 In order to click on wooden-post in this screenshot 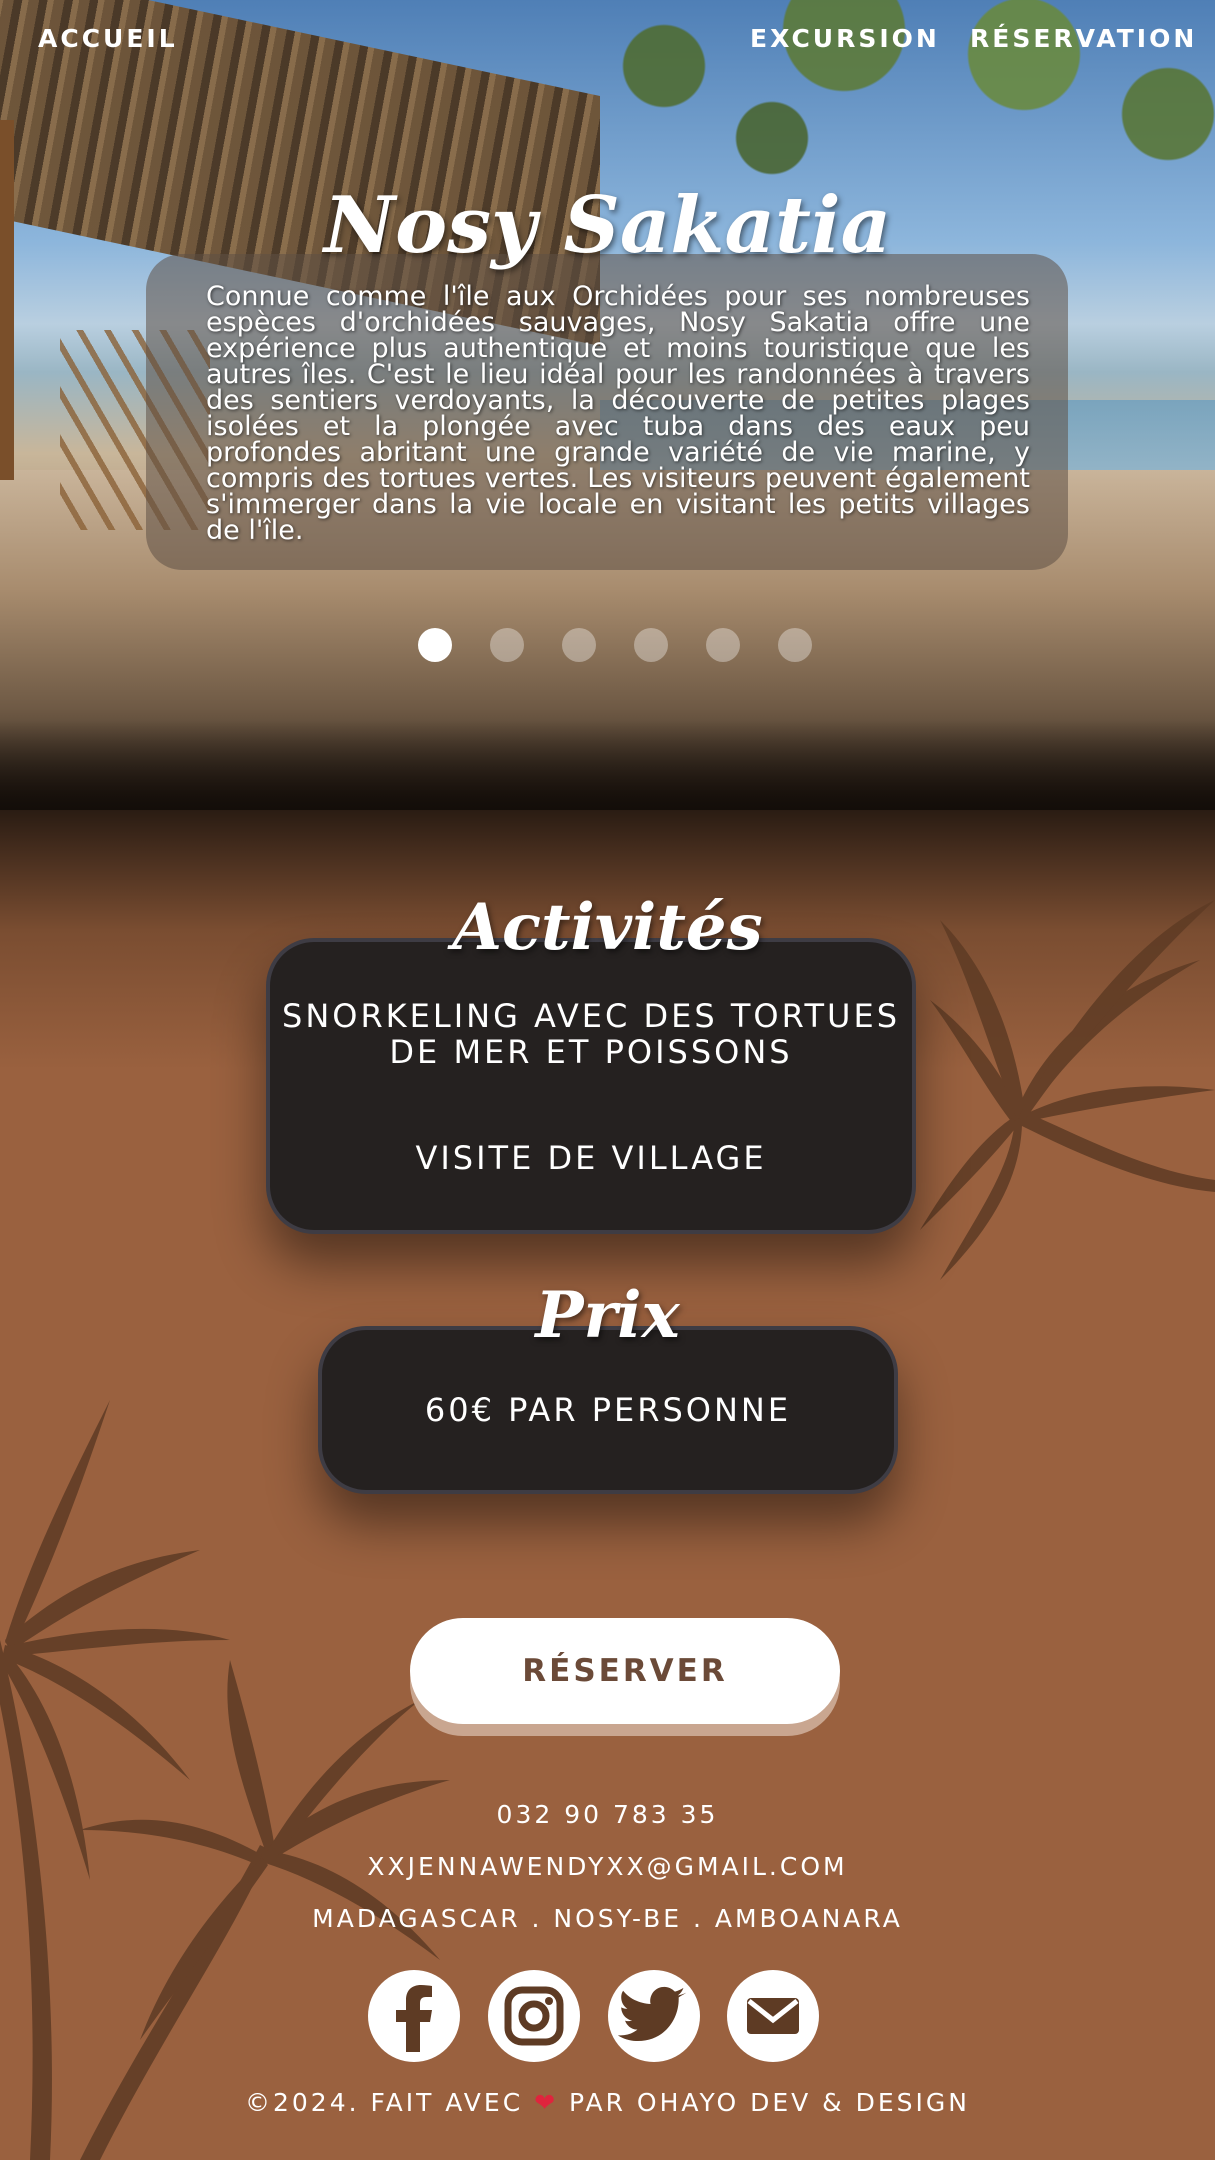, I will do `click(7, 300)`.